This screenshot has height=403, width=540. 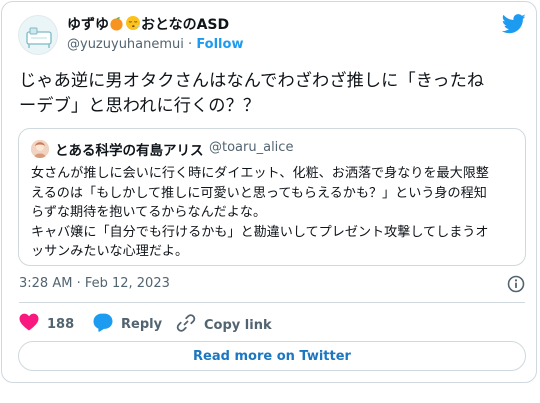 What do you see at coordinates (514, 25) in the screenshot?
I see `twitter-bird-icon` at bounding box center [514, 25].